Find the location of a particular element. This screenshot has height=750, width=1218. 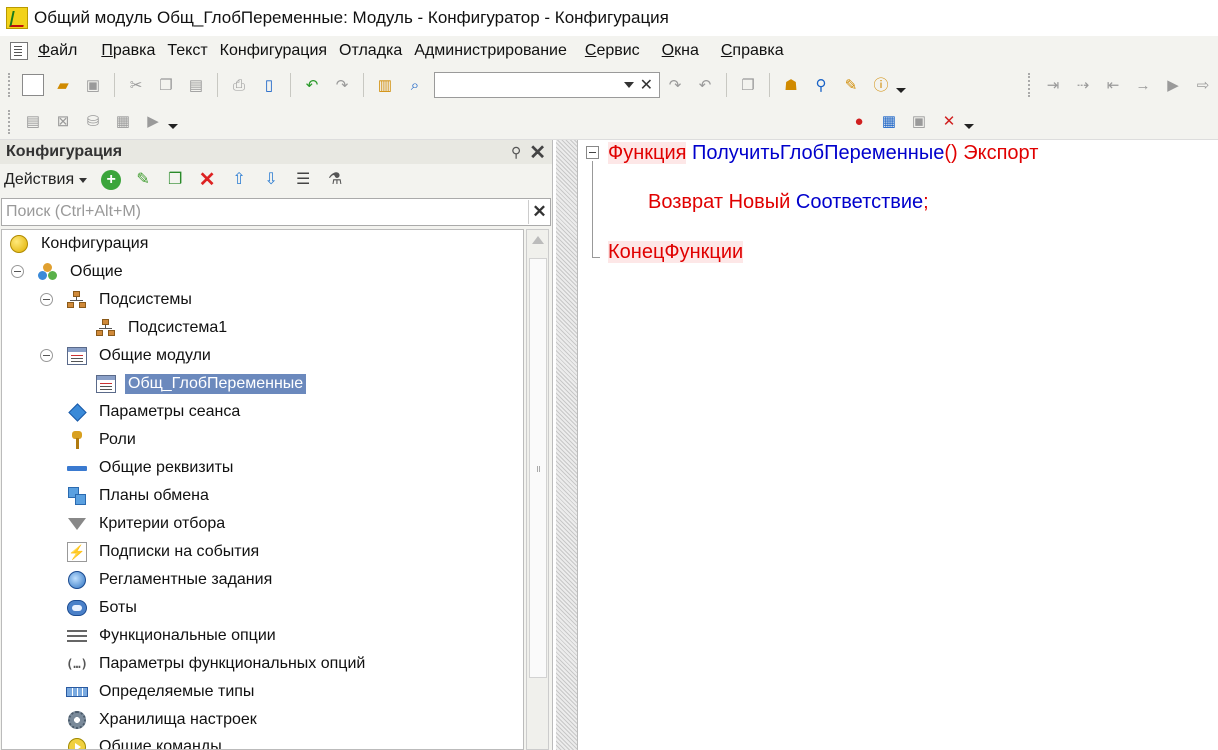

menu-text: Текст is located at coordinates (187, 51).